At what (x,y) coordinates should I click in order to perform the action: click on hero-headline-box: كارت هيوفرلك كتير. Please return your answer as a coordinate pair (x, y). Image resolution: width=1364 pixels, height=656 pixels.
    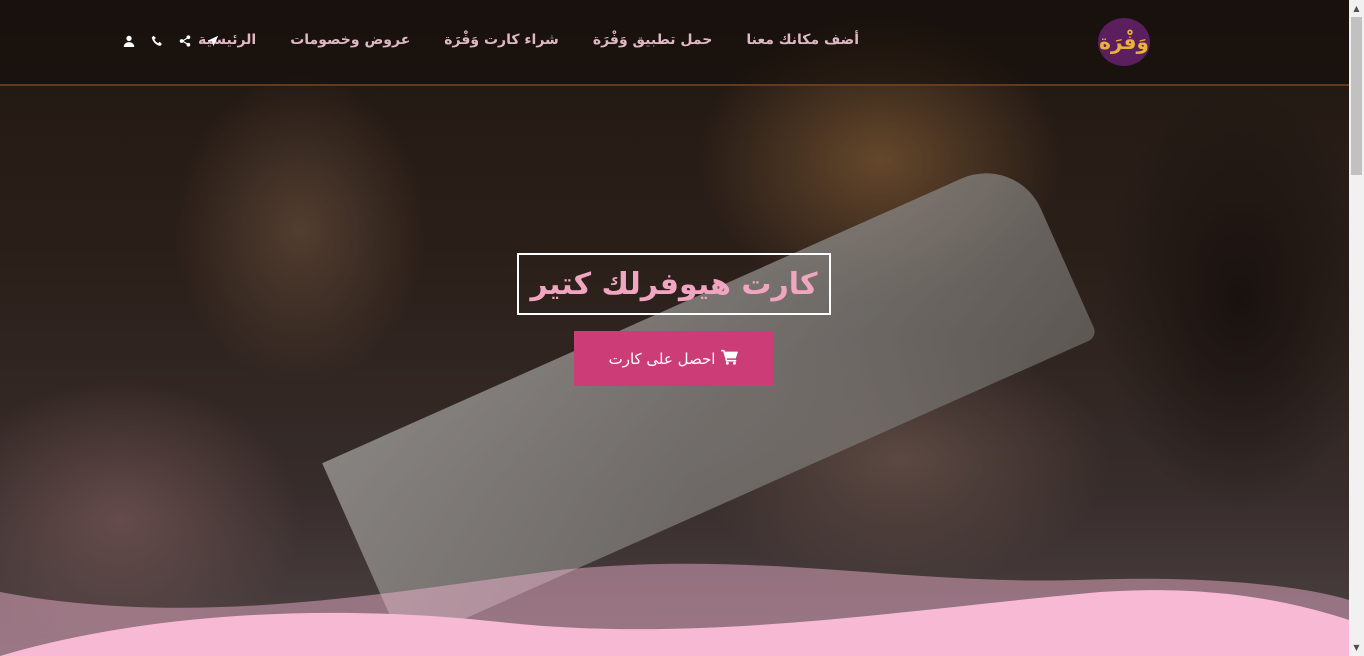
    Looking at the image, I should click on (674, 284).